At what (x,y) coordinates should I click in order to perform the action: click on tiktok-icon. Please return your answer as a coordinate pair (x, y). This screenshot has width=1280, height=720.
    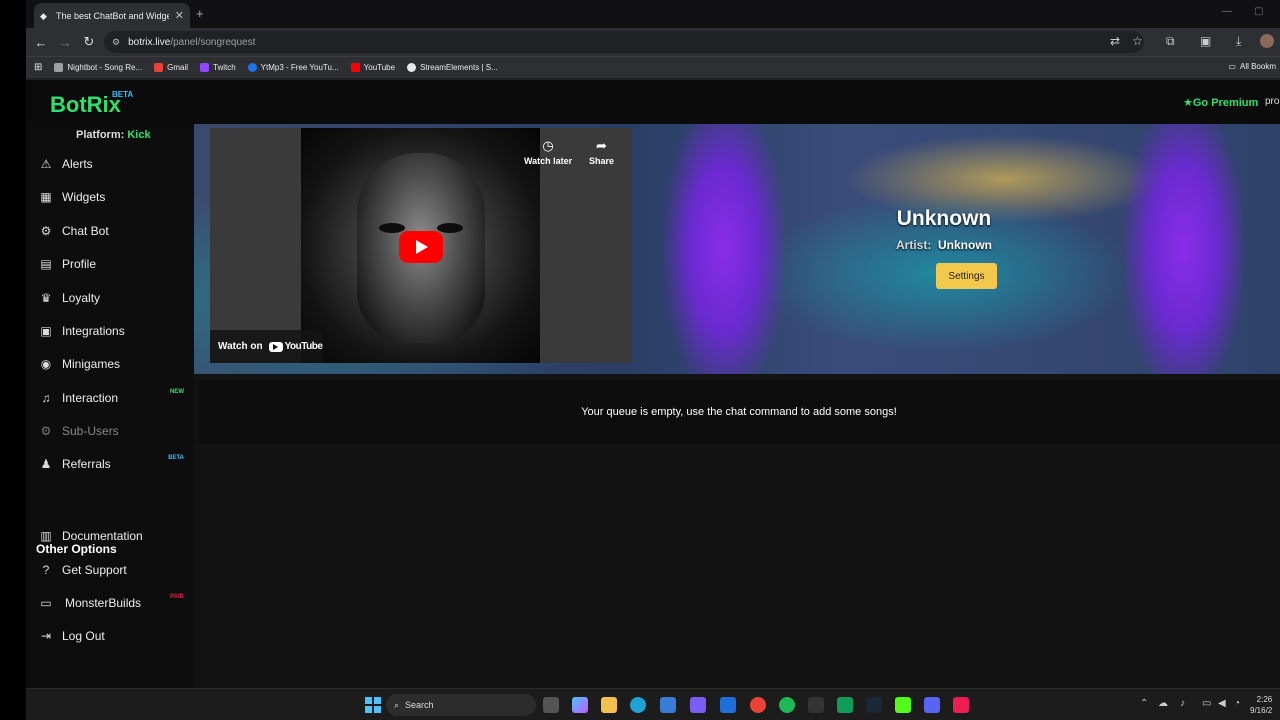
    Looking at the image, I should click on (961, 705).